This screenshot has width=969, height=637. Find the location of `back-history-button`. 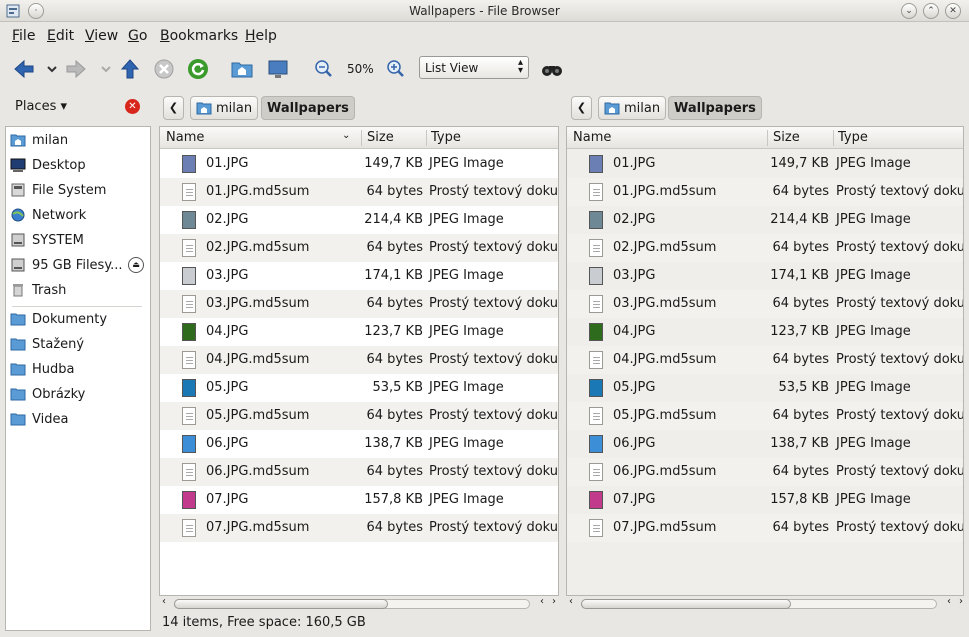

back-history-button is located at coordinates (48, 69).